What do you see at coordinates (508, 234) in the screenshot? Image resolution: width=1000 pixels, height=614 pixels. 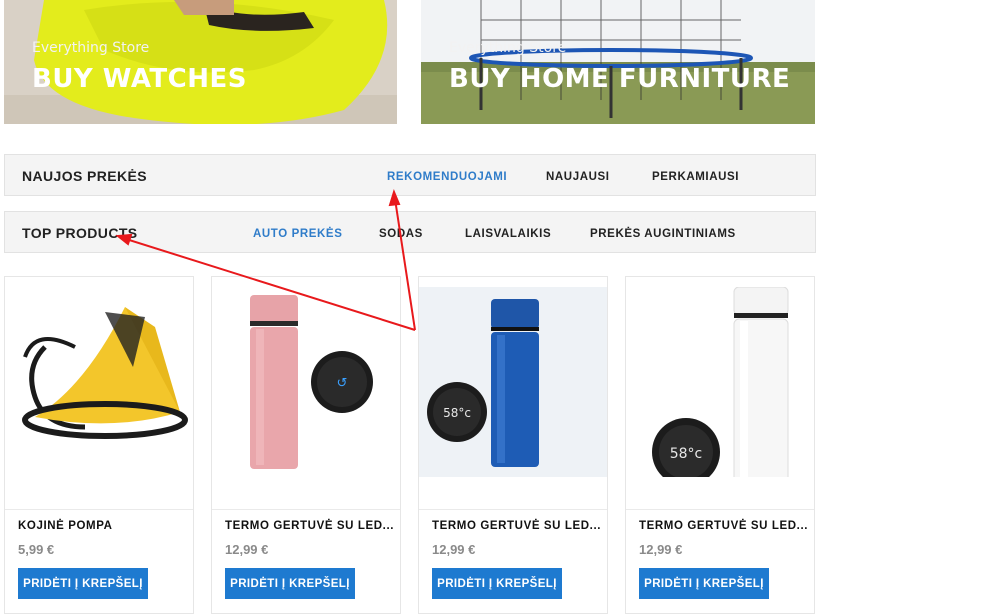 I see `tab-laisvalaikis: LAISVALAIKIS` at bounding box center [508, 234].